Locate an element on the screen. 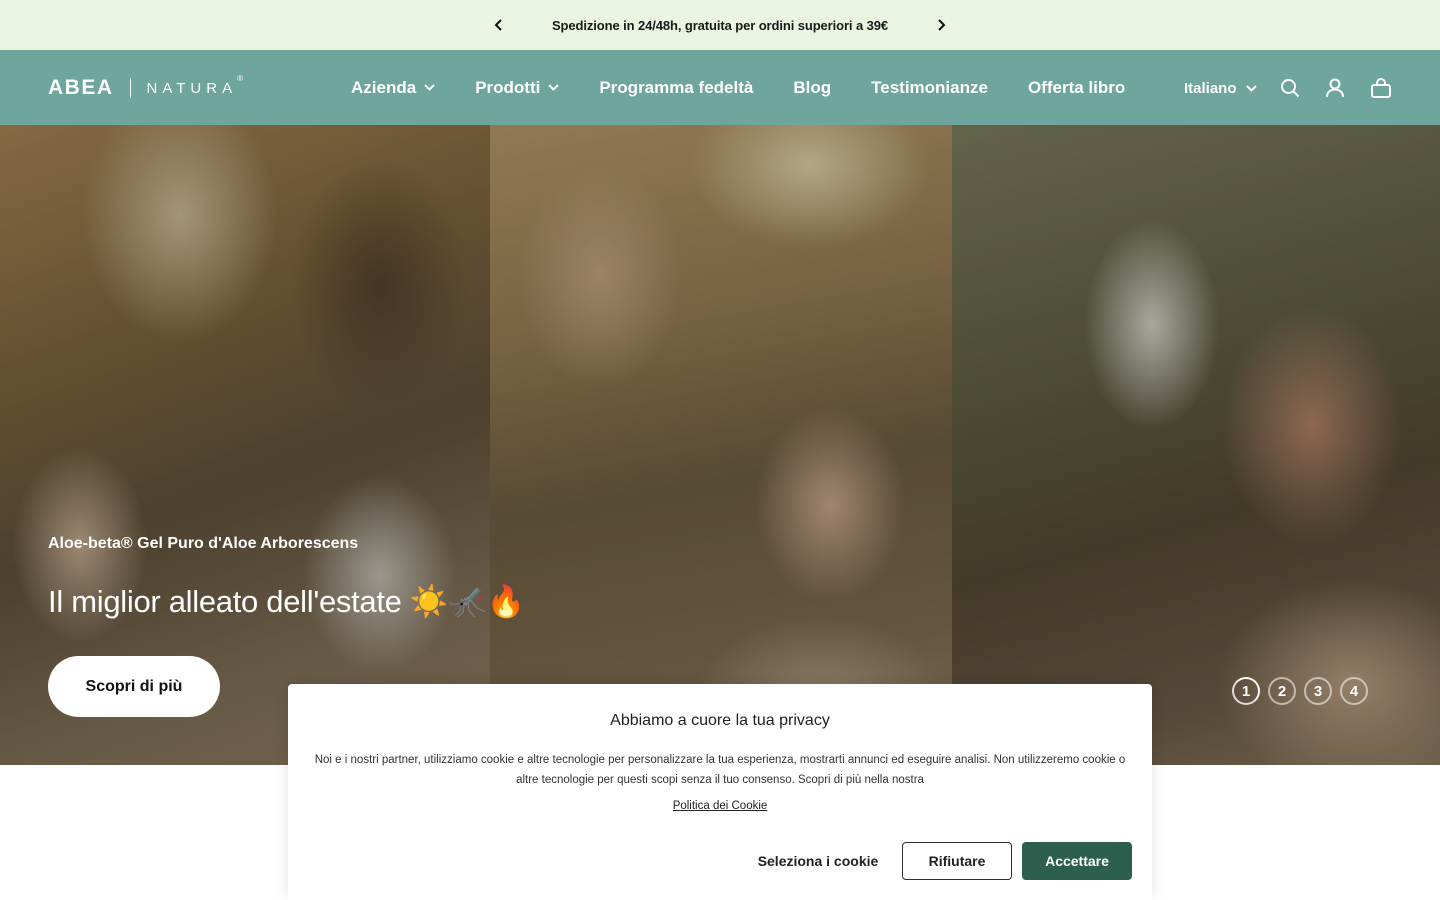 Image resolution: width=1440 pixels, height=900 pixels. nav-item-label: Blog is located at coordinates (812, 87).